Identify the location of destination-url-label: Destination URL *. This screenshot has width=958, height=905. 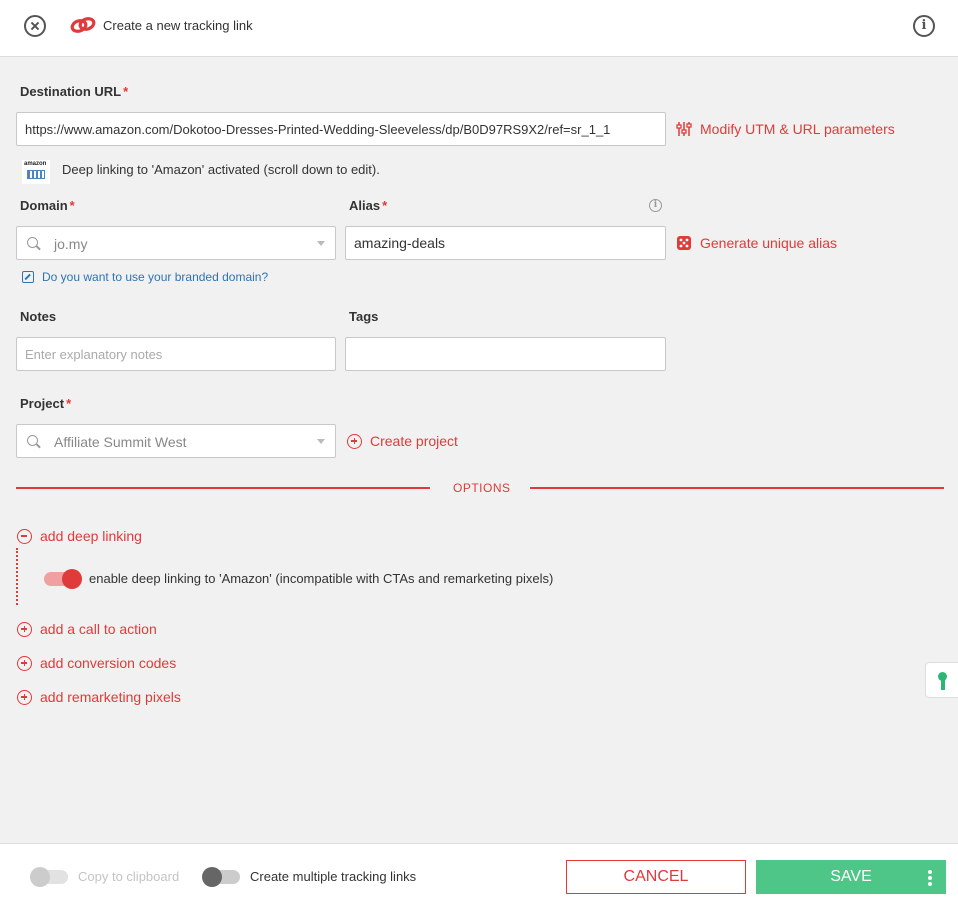
(74, 91).